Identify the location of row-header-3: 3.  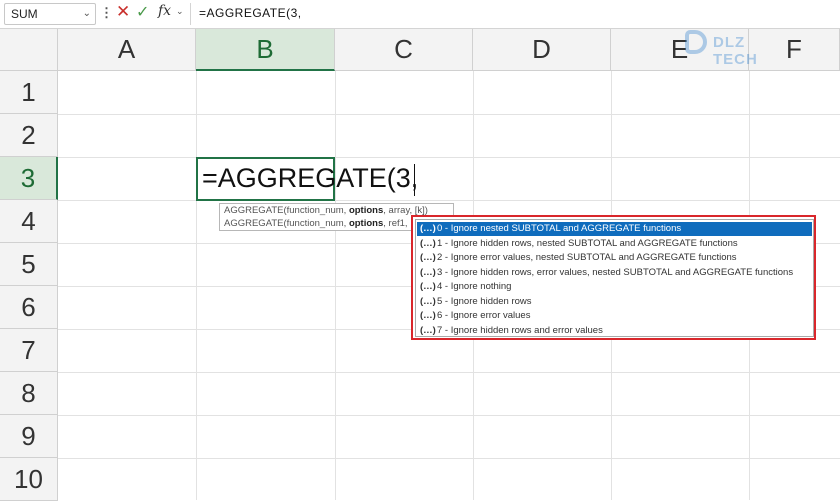
(29, 178).